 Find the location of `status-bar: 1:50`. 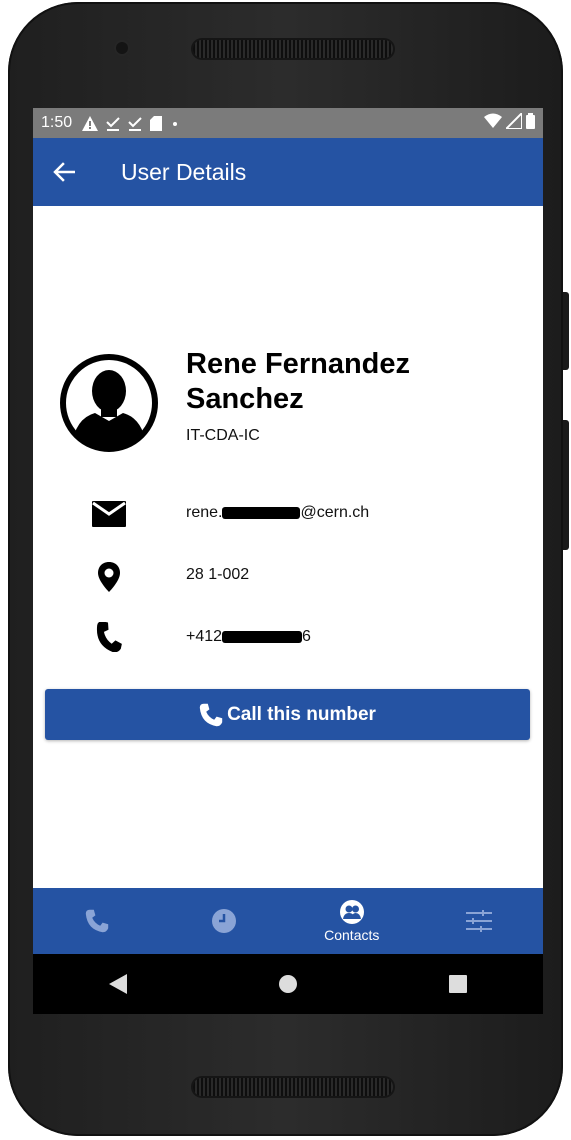

status-bar: 1:50 is located at coordinates (288, 123).